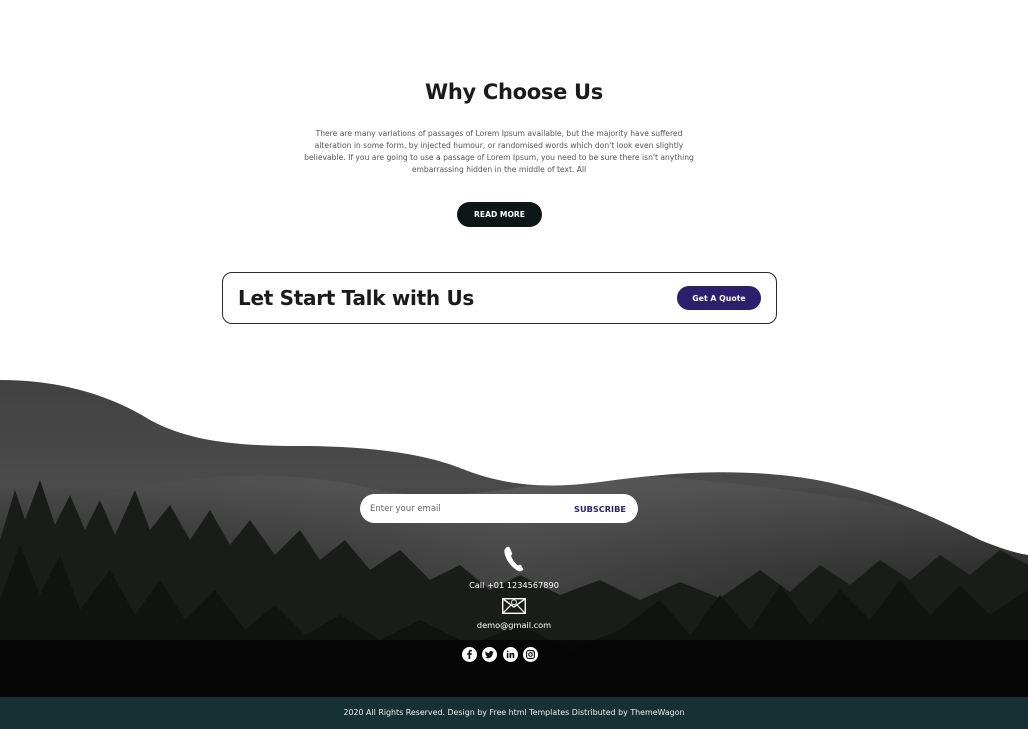 This screenshot has height=729, width=1028. What do you see at coordinates (600, 508) in the screenshot?
I see `subscribe-button: SUBSCRIBE` at bounding box center [600, 508].